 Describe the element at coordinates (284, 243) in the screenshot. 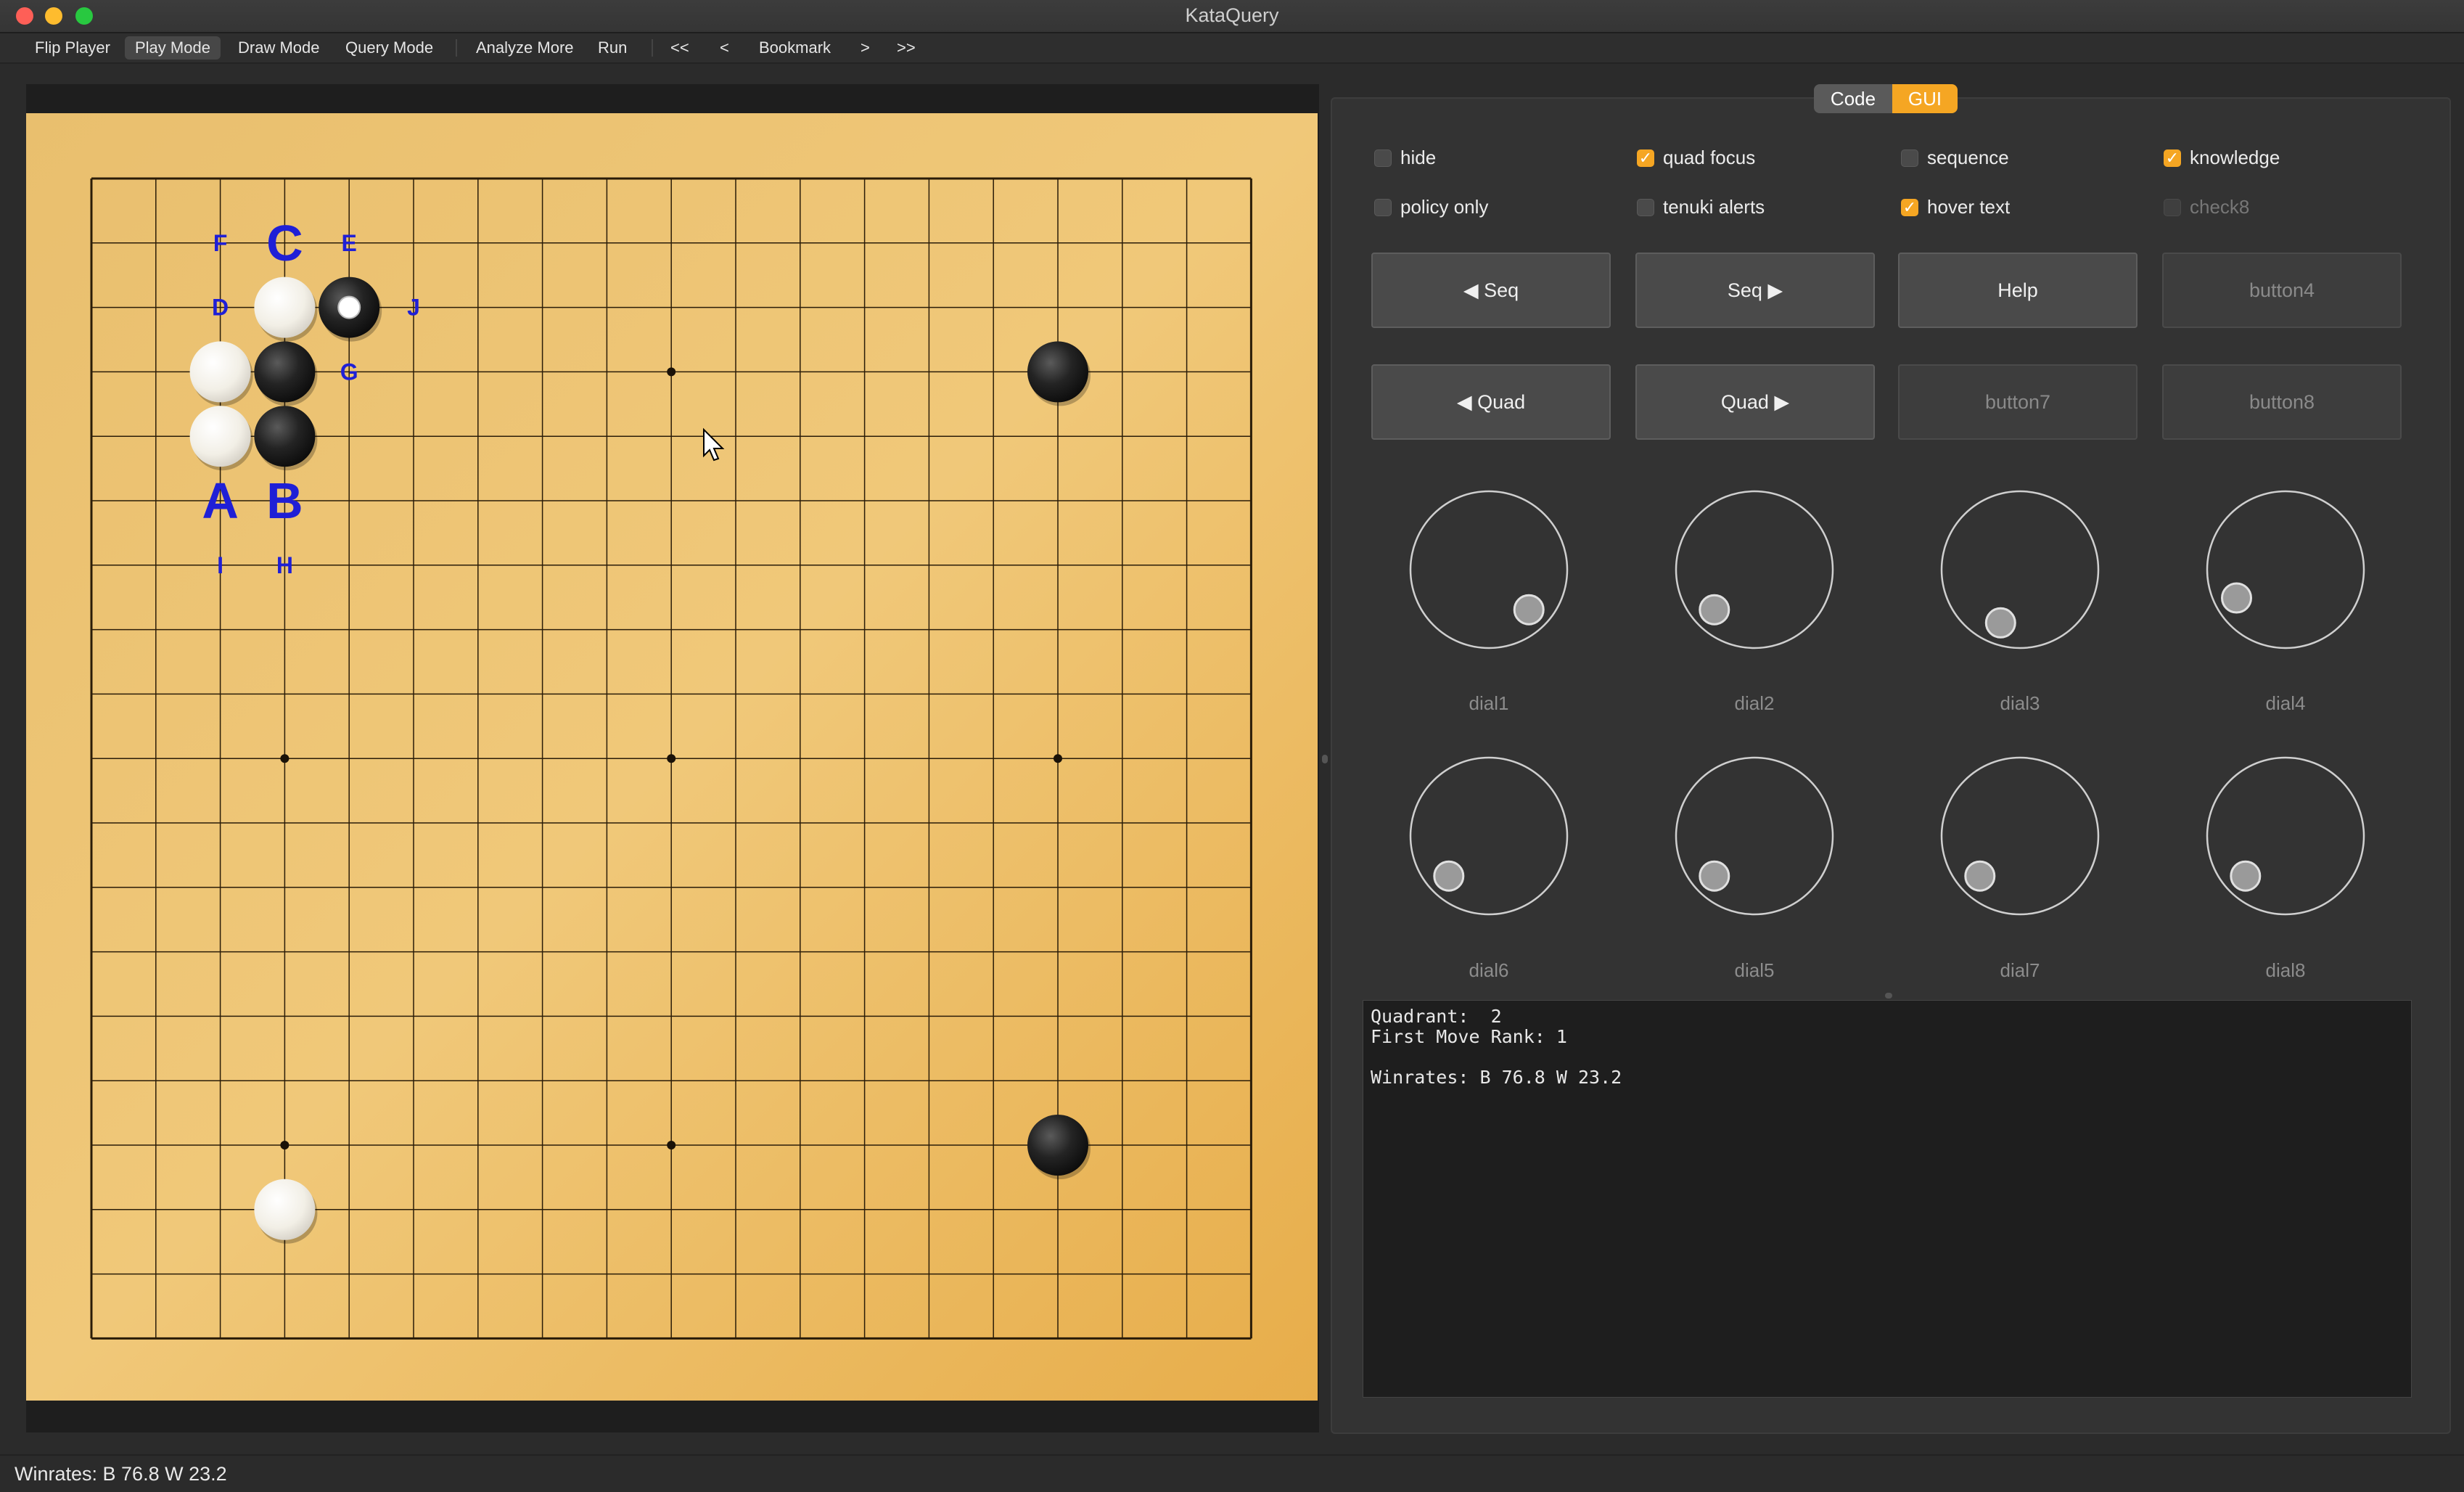

I see `board-label: C` at that location.